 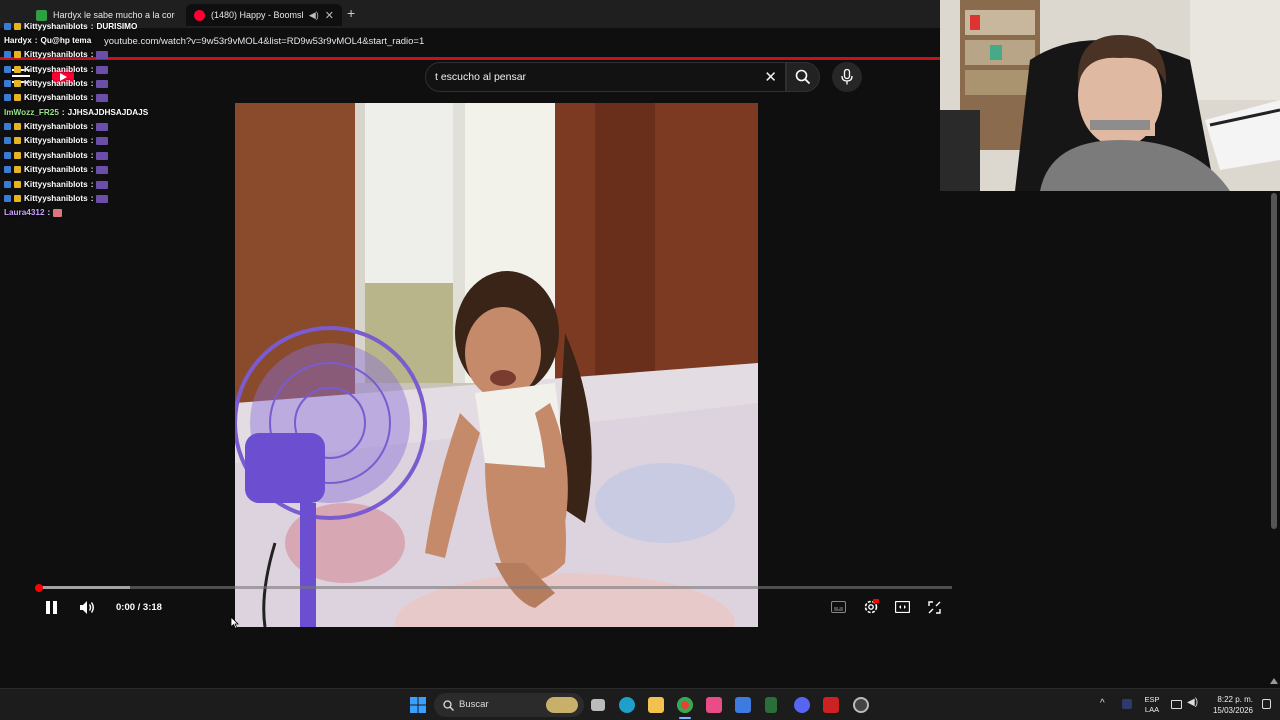 I want to click on progress-bar, so click(x=495, y=587).